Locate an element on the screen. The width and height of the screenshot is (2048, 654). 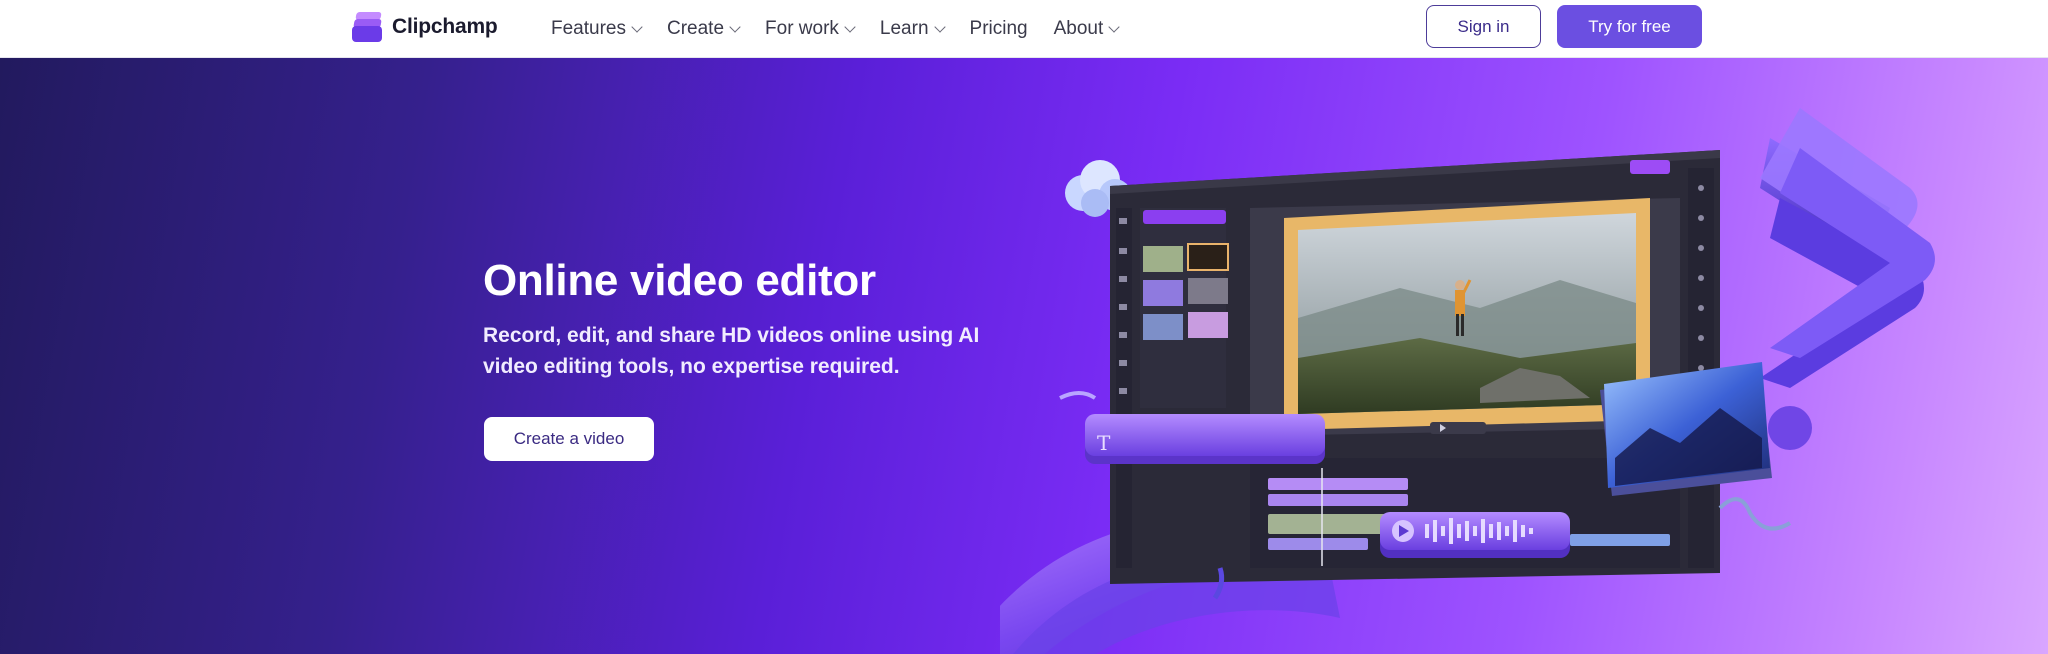
menu-item-create: Create is located at coordinates (703, 29).